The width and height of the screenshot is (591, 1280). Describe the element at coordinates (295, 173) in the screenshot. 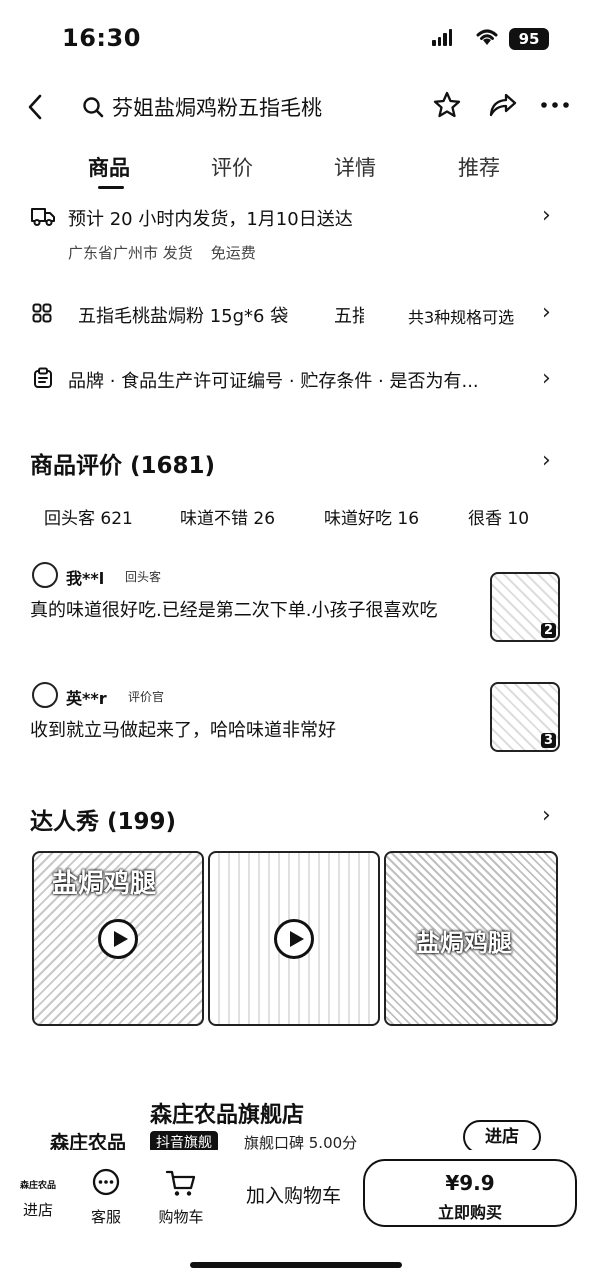

I see `product-tabs: 商品 评价 详情 推荐` at that location.